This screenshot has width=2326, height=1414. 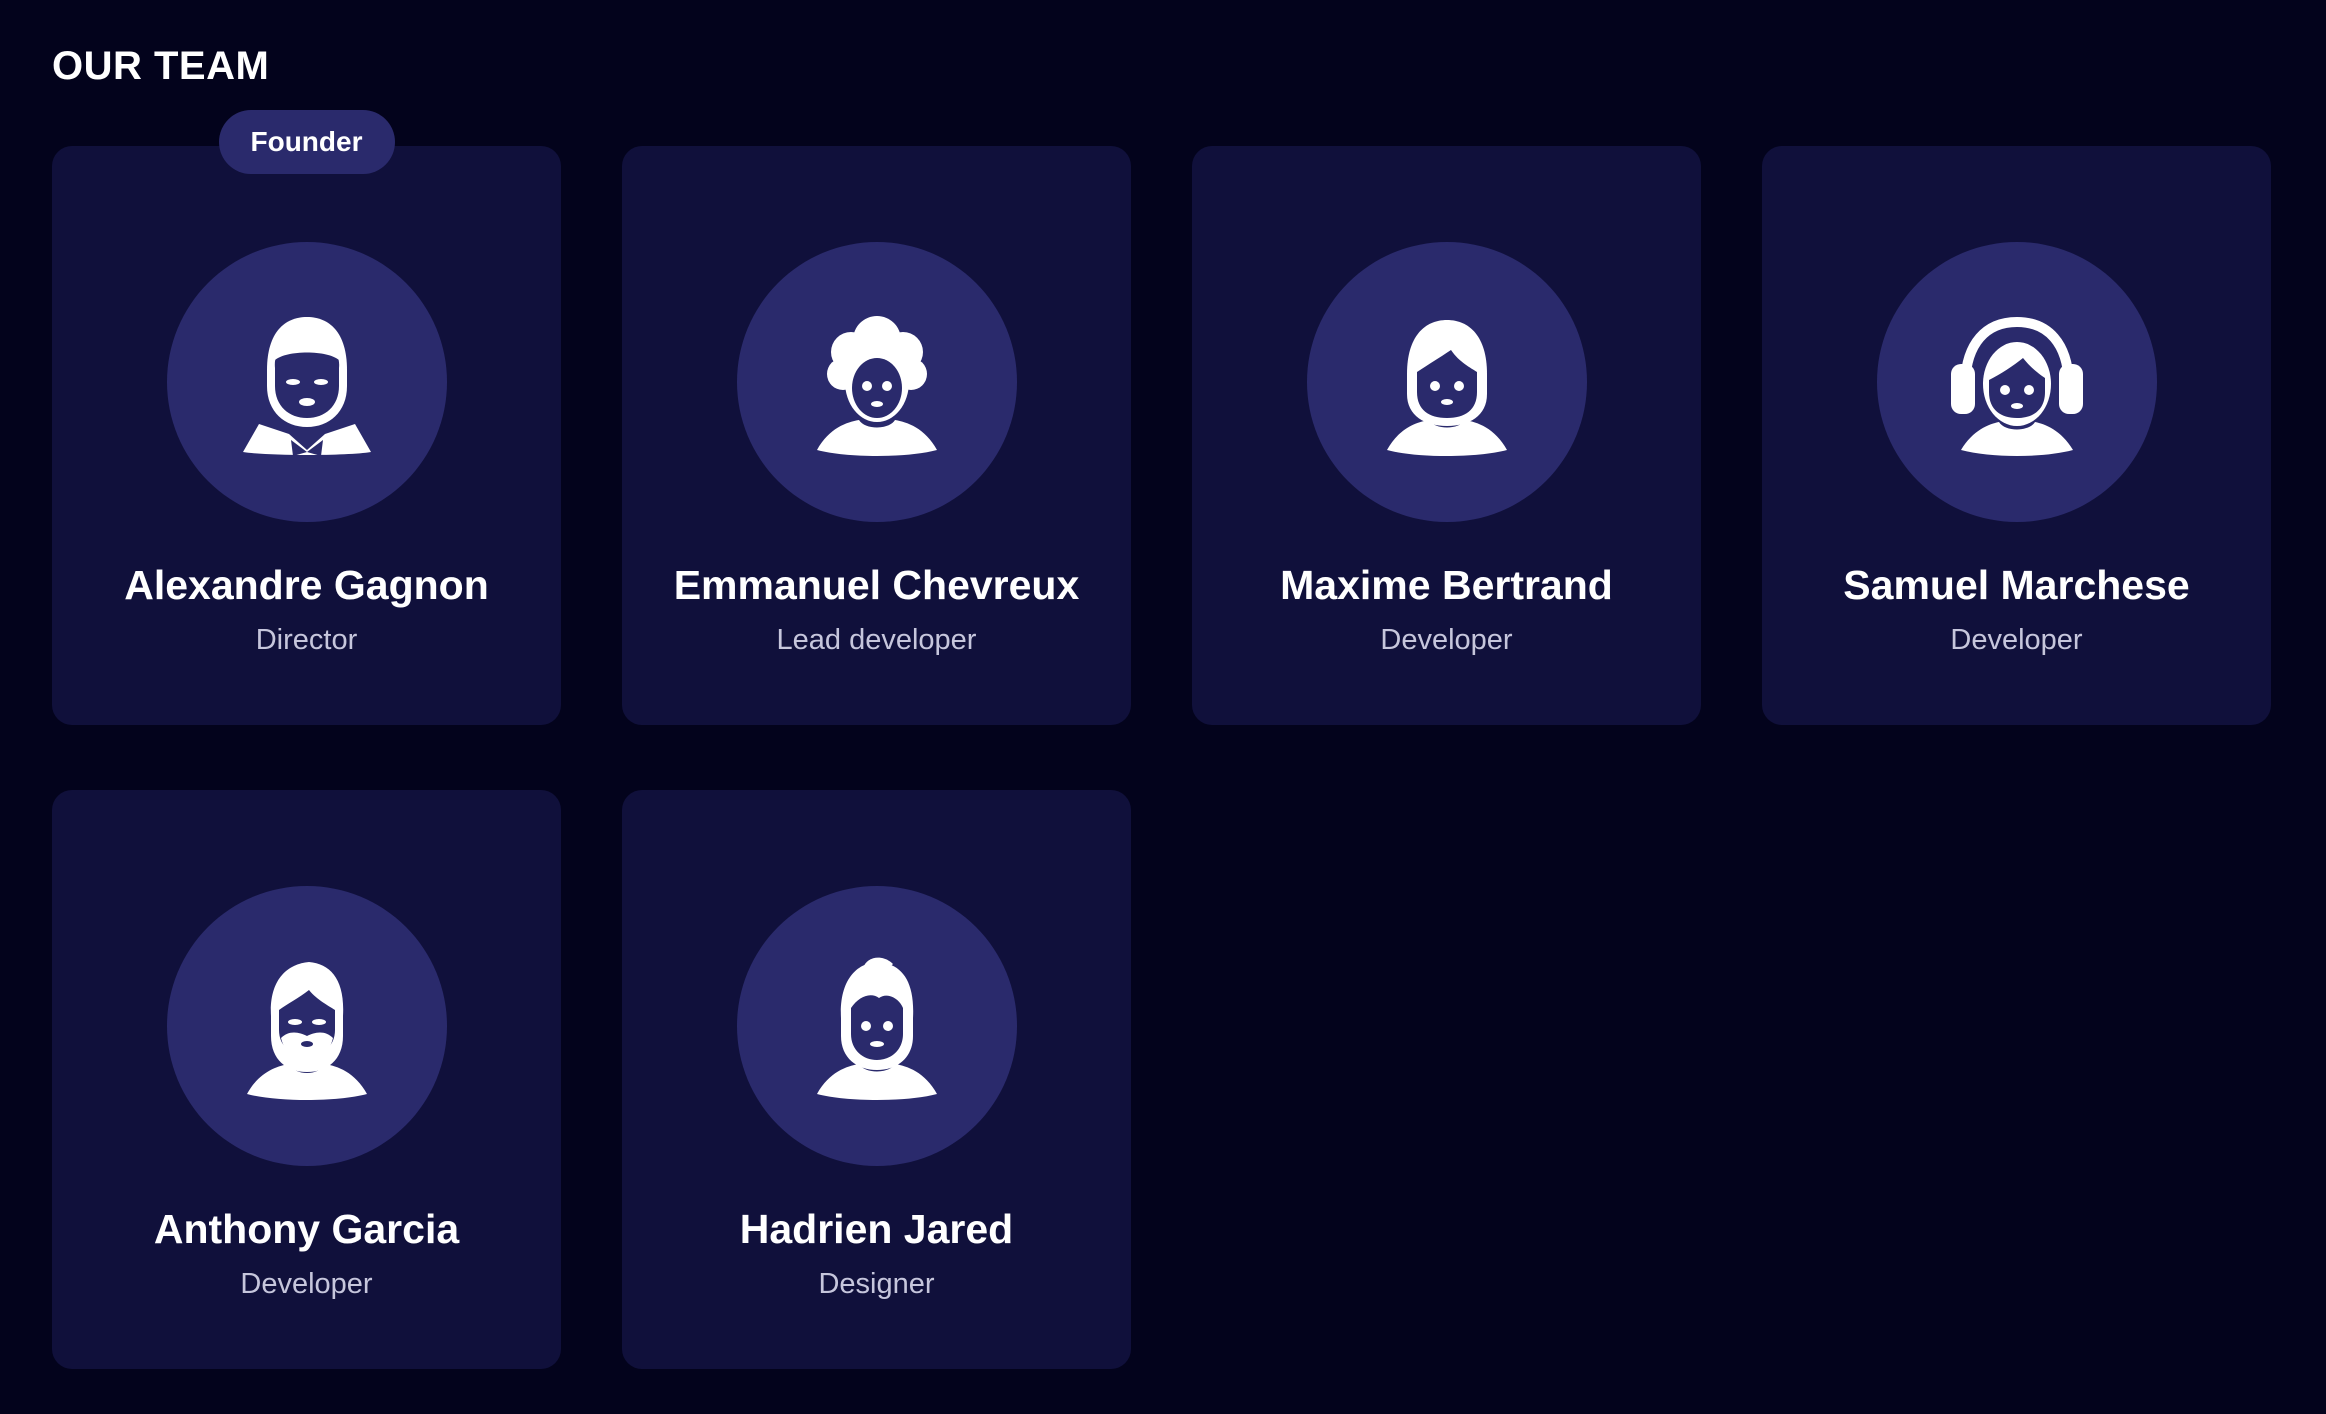 I want to click on member-role: Lead developer, so click(x=876, y=640).